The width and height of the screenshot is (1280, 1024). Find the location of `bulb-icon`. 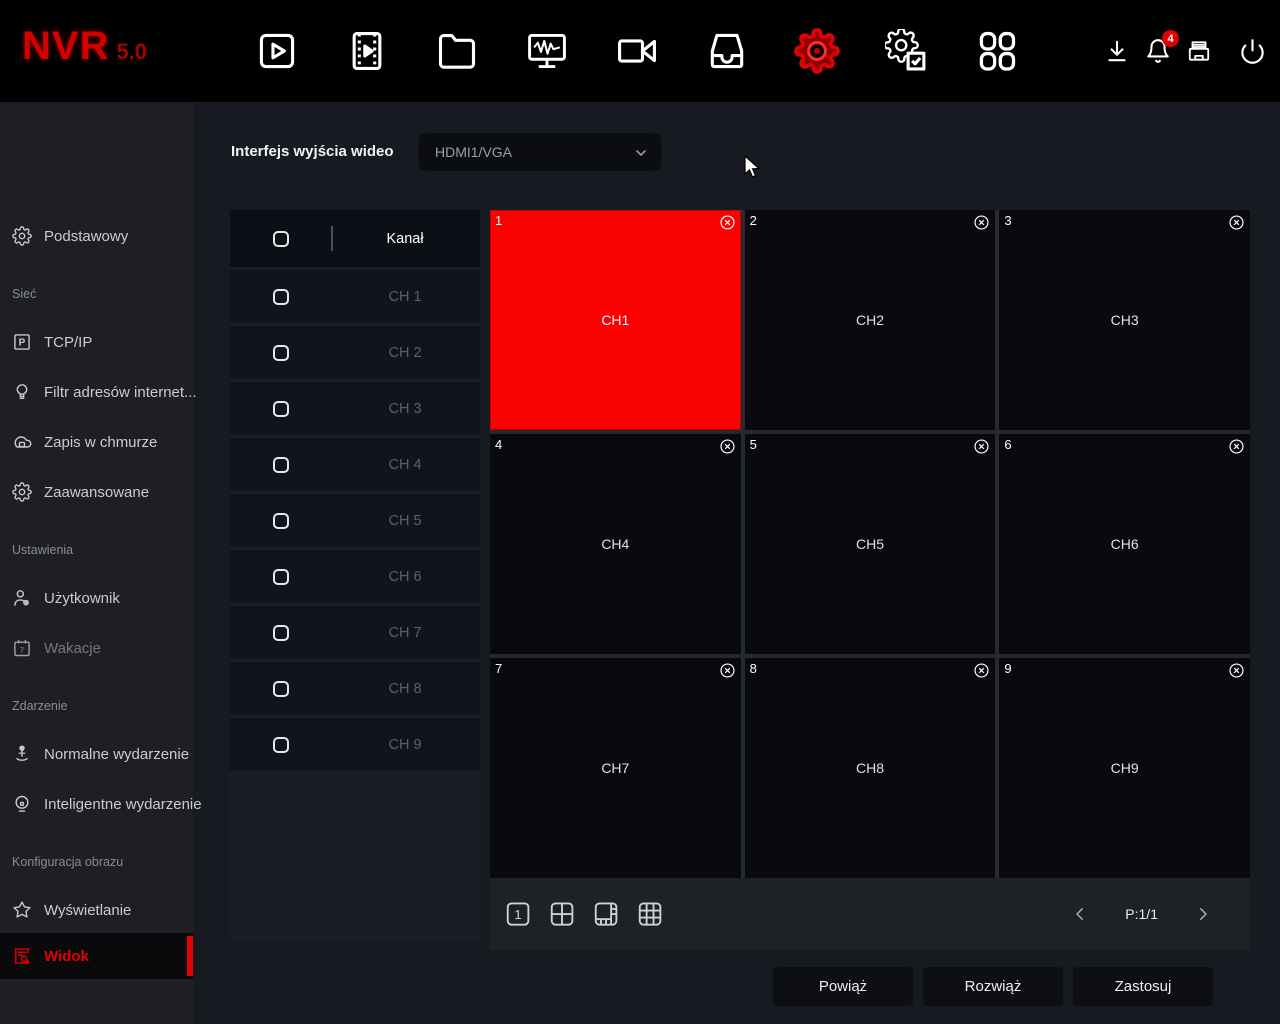

bulb-icon is located at coordinates (22, 392).